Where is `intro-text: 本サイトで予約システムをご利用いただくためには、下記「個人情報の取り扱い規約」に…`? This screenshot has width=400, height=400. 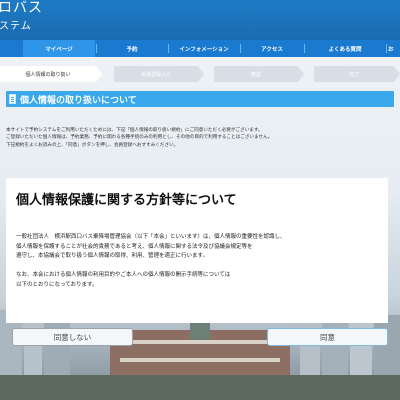
intro-text: 本サイトで予約システムをご利用いただくためには、下記「個人情報の取り扱い規約」に… is located at coordinates (201, 138).